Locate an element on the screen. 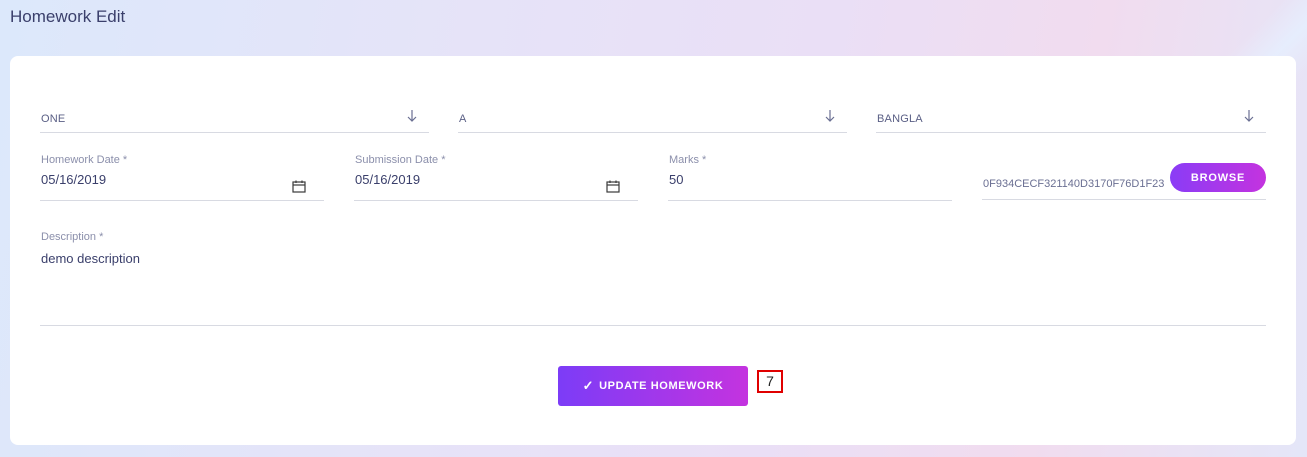 This screenshot has width=1307, height=457. description-value: demo description is located at coordinates (90, 258).